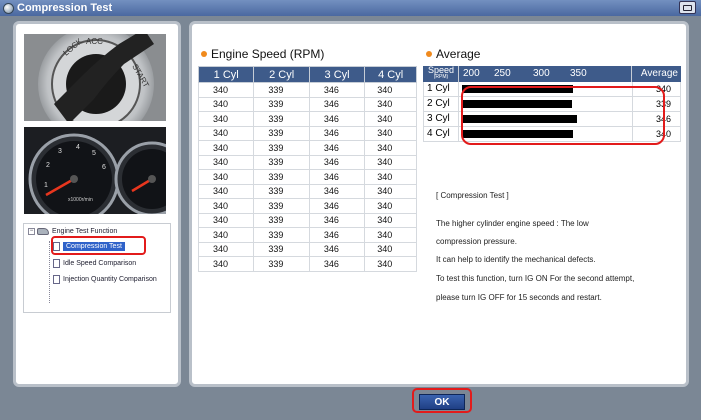  I want to click on column-header: 2 Cyl, so click(281, 74).